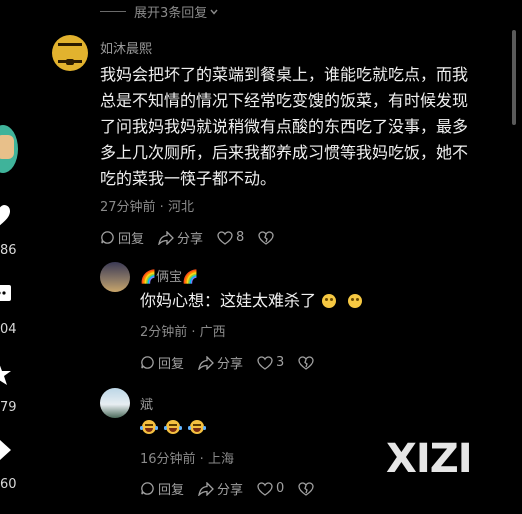  Describe the element at coordinates (70, 62) in the screenshot. I see `avatar-logo-mark` at that location.